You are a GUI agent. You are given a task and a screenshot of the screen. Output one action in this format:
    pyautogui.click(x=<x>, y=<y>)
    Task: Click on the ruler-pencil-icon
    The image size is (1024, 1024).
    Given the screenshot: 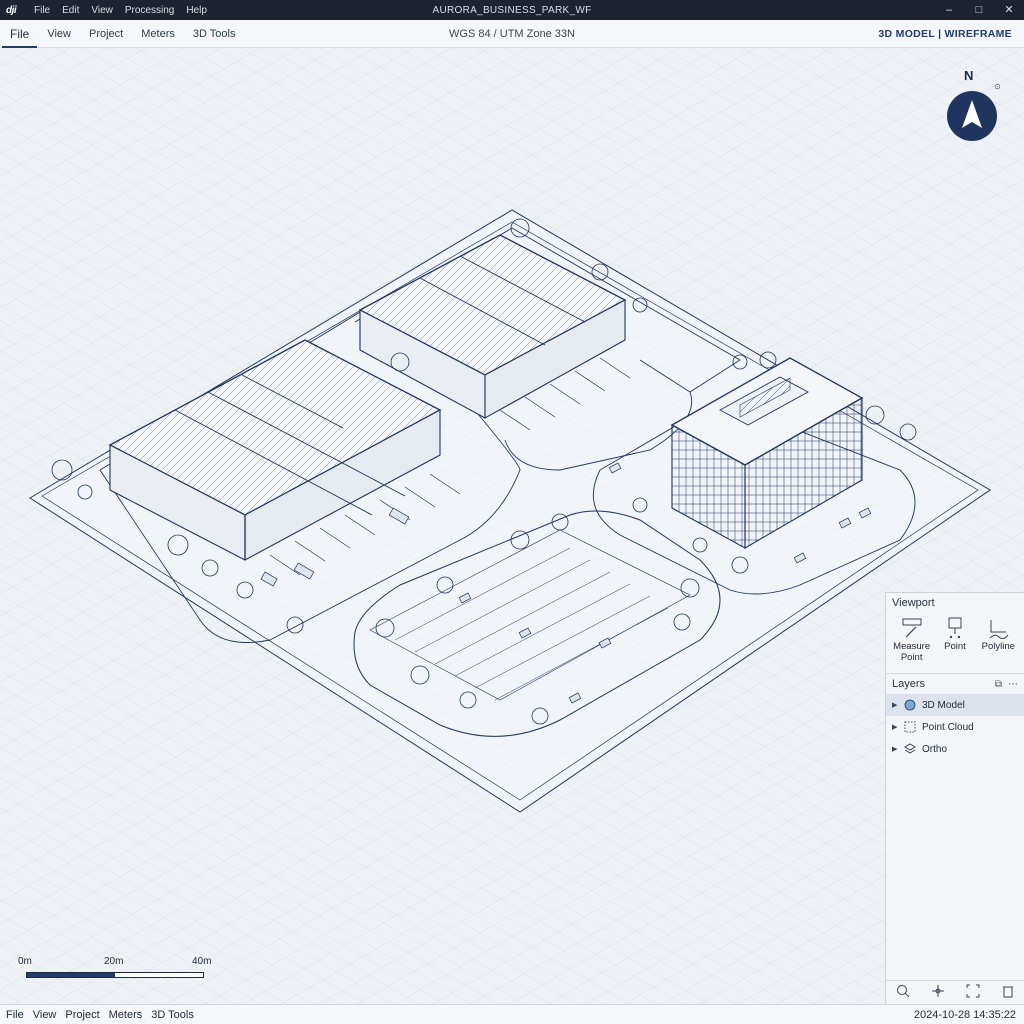 What is the action you would take?
    pyautogui.click(x=911, y=628)
    